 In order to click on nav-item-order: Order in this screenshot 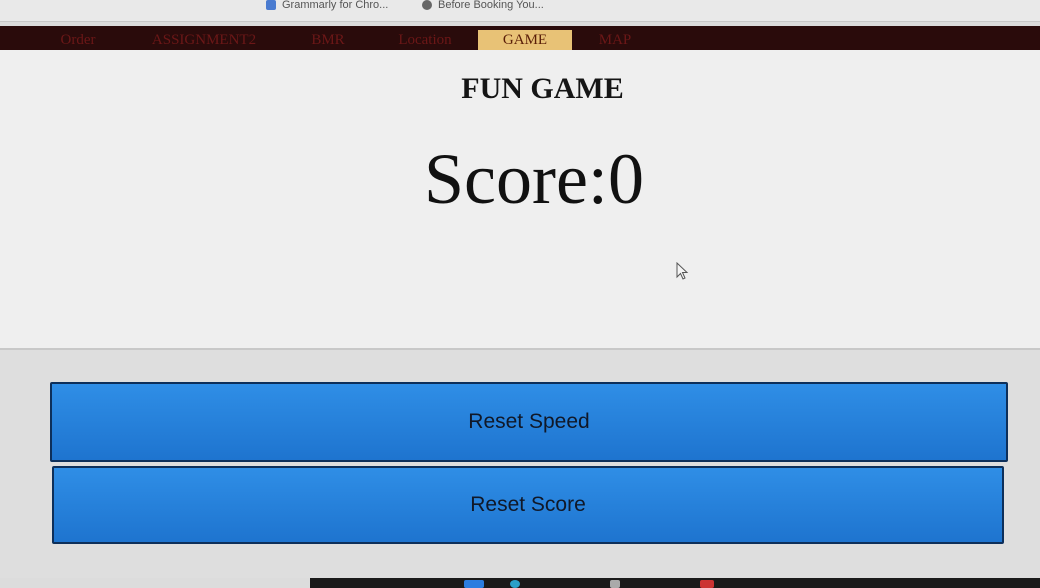, I will do `click(78, 40)`.